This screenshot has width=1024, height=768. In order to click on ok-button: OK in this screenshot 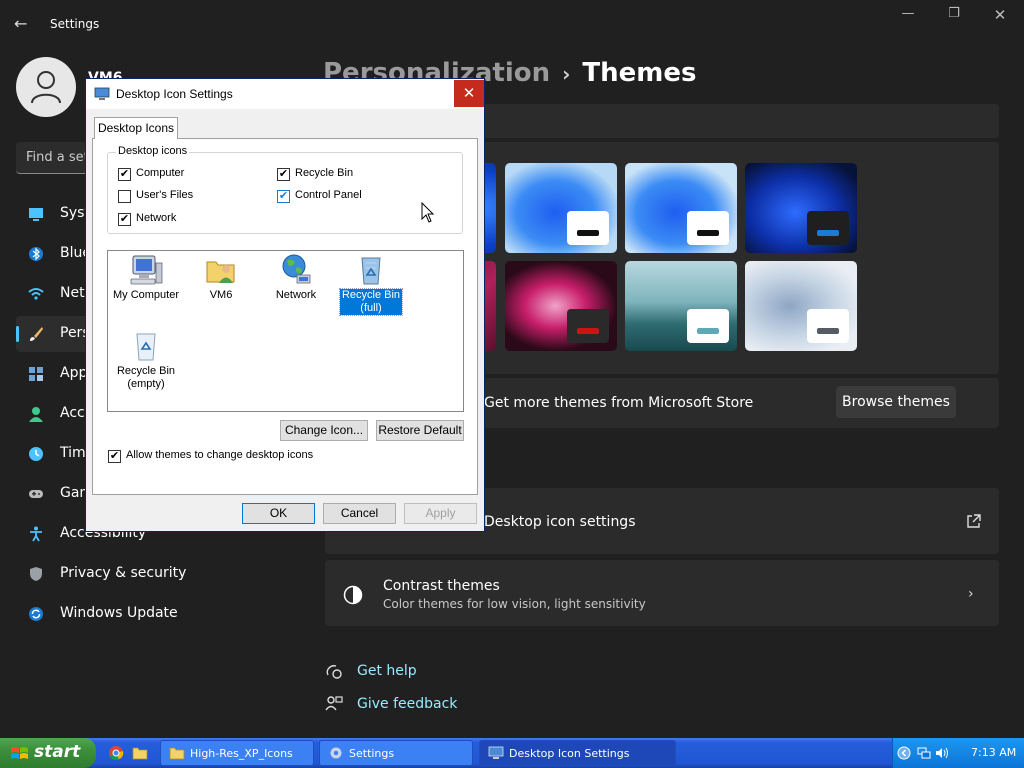, I will do `click(278, 513)`.